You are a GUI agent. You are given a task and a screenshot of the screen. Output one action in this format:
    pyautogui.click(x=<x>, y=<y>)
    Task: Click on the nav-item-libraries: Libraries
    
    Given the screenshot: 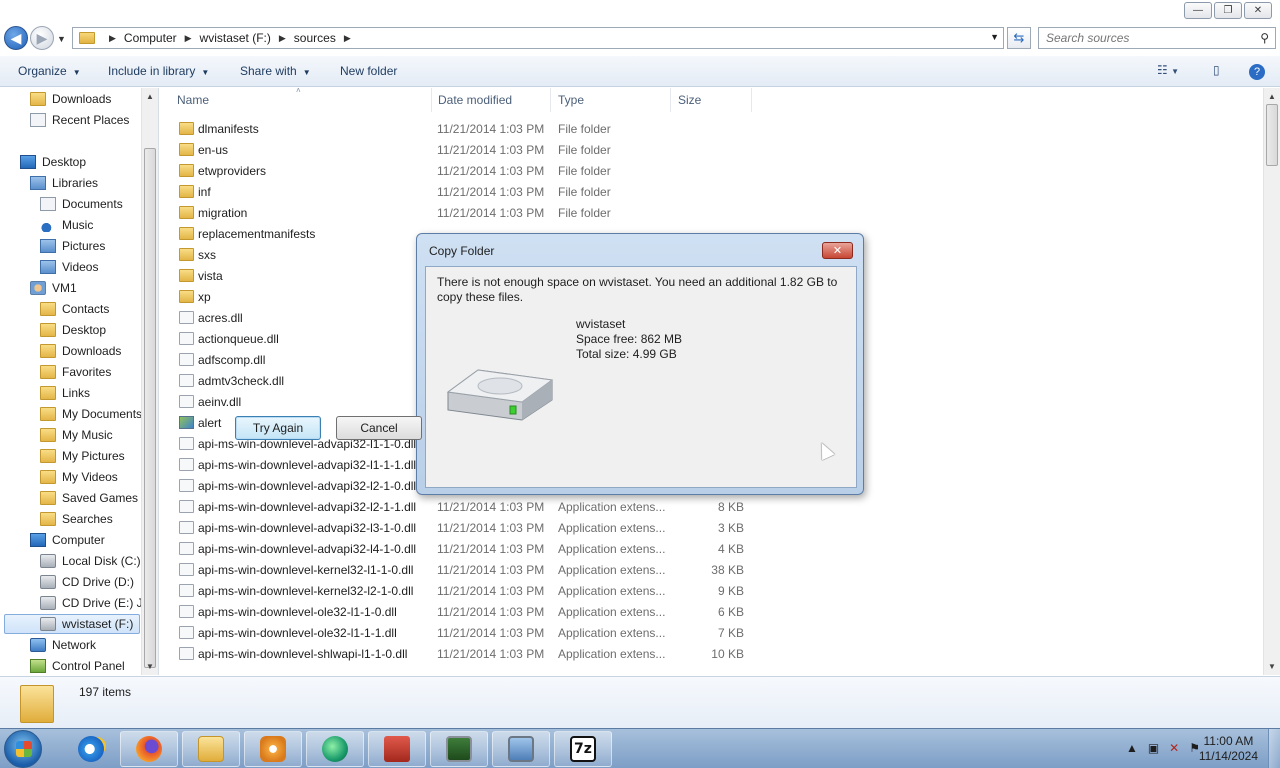 What is the action you would take?
    pyautogui.click(x=64, y=183)
    